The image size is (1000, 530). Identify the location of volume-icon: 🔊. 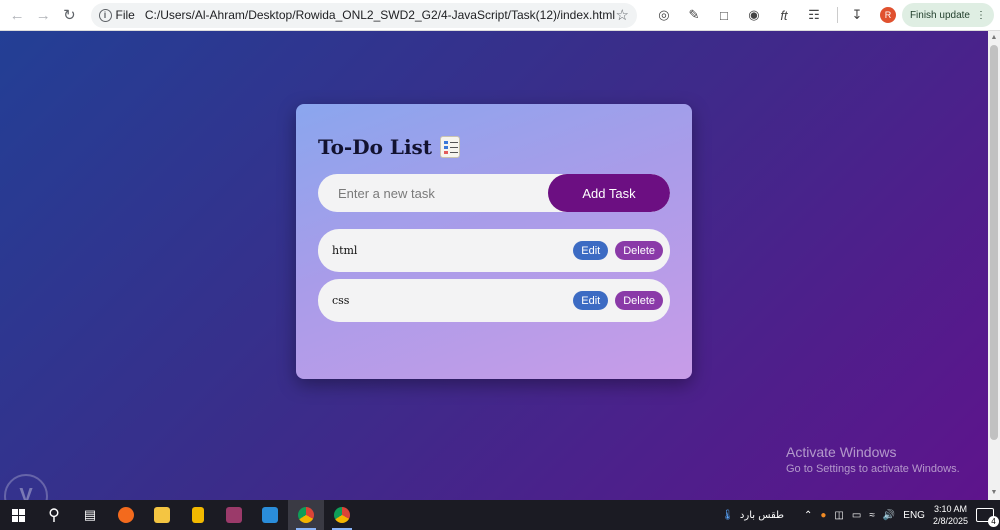
(889, 515).